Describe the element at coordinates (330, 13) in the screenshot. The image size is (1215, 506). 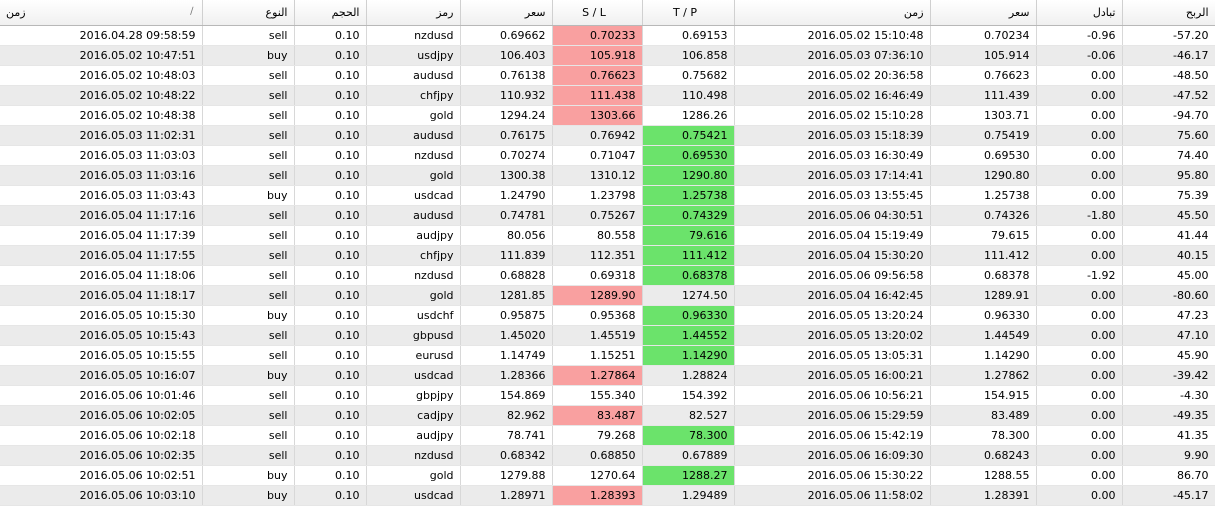
I see `col-header-volume: الحجم` at that location.